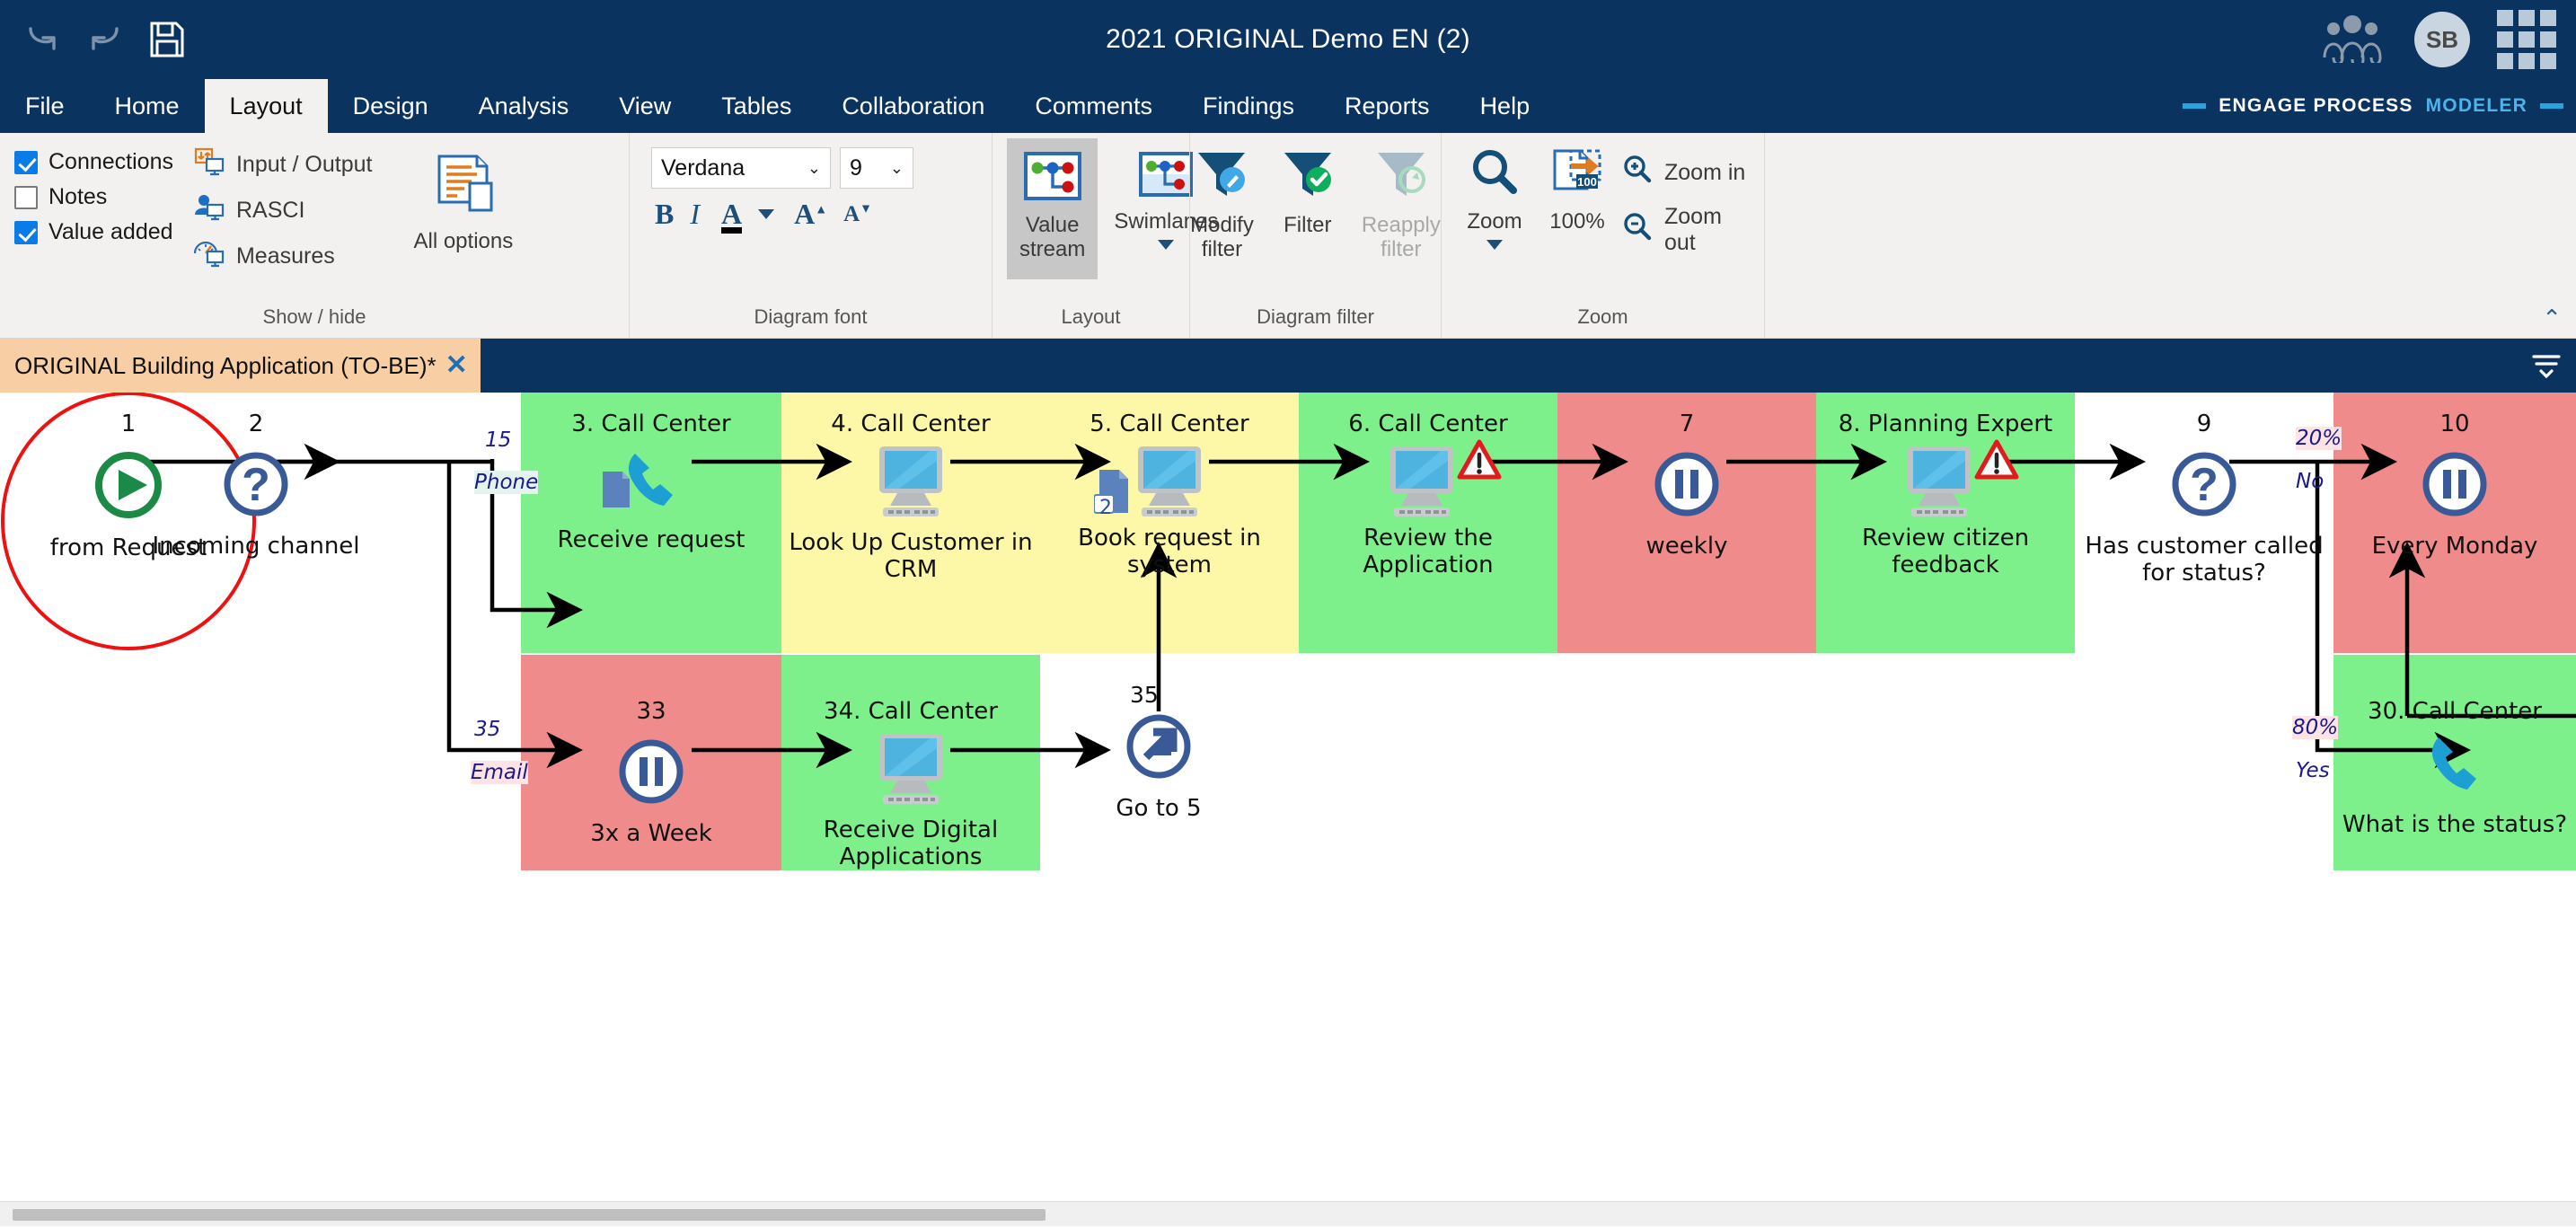 The image size is (2576, 1227). What do you see at coordinates (45, 106) in the screenshot?
I see `tab-file: File` at bounding box center [45, 106].